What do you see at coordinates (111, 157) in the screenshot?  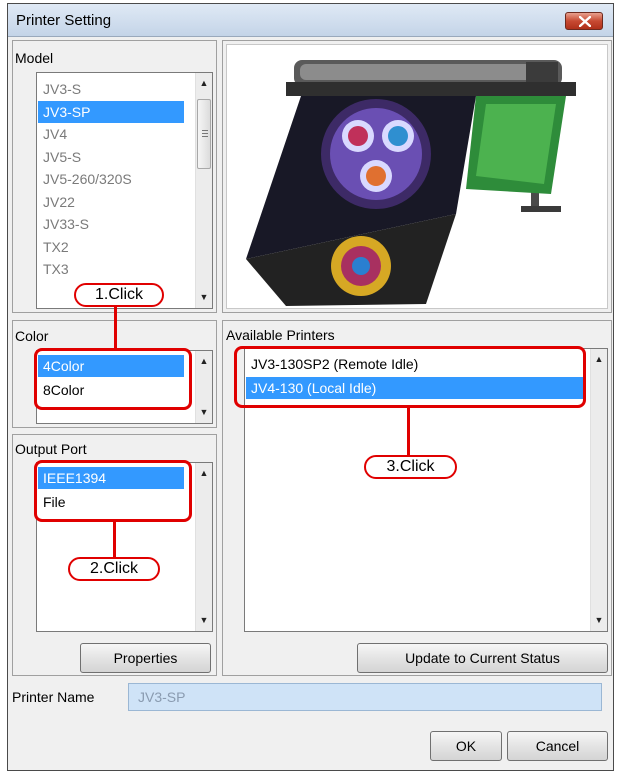 I see `model-list-item: JV5-S` at bounding box center [111, 157].